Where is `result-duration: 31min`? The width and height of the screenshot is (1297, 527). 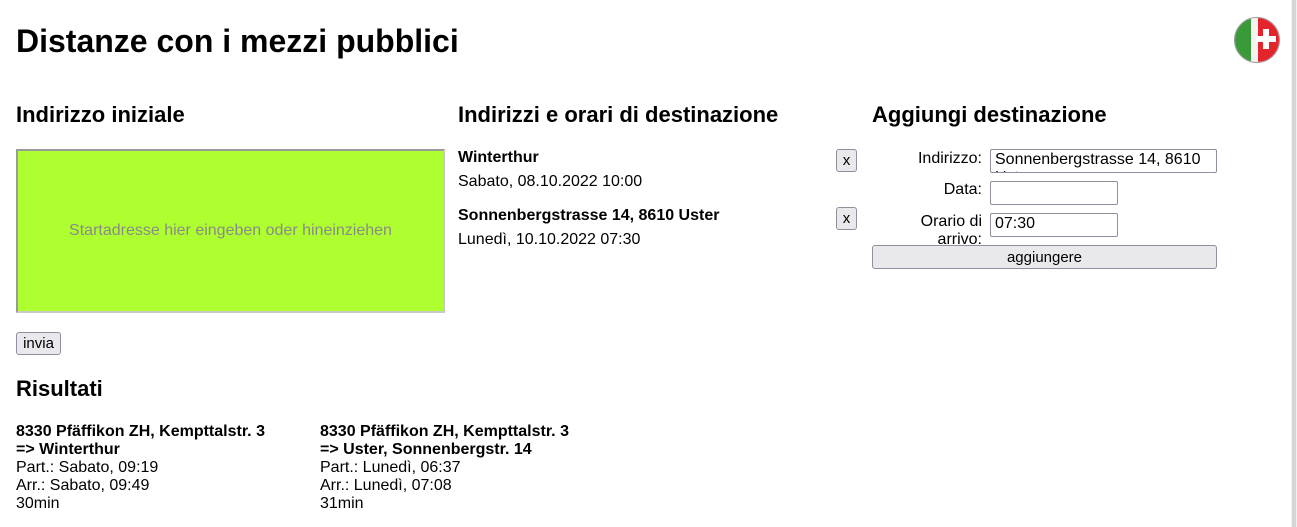 result-duration: 31min is located at coordinates (342, 503).